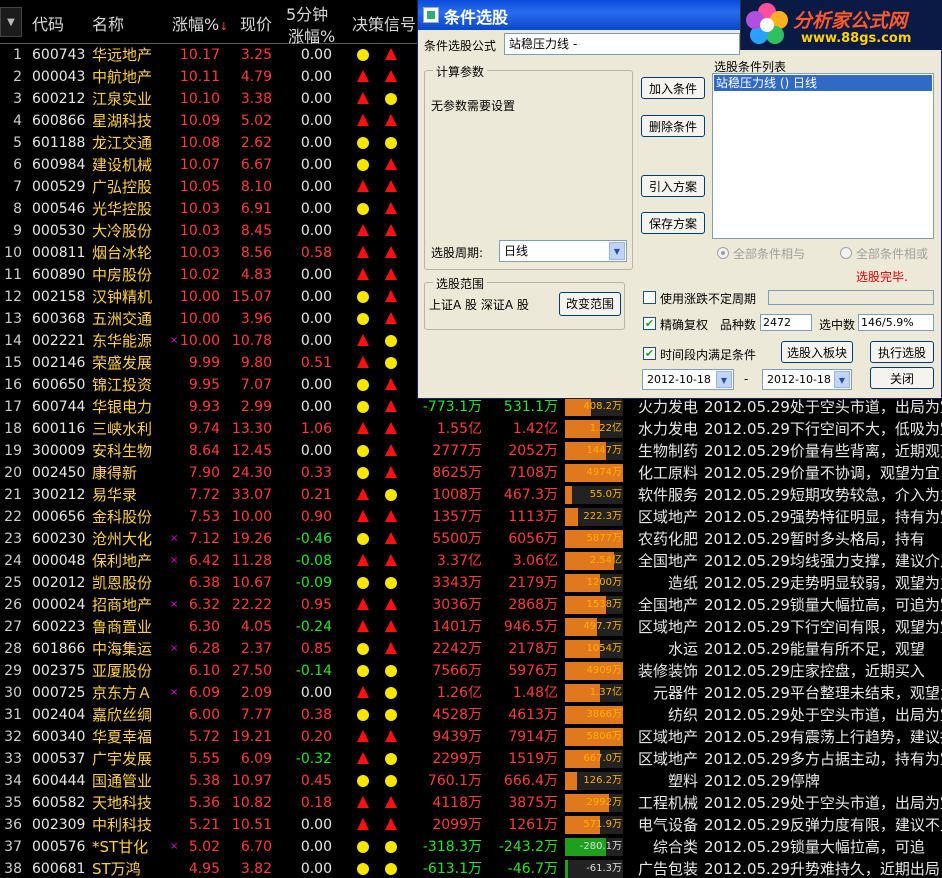  What do you see at coordinates (48, 23) in the screenshot?
I see `col-code: 代码` at bounding box center [48, 23].